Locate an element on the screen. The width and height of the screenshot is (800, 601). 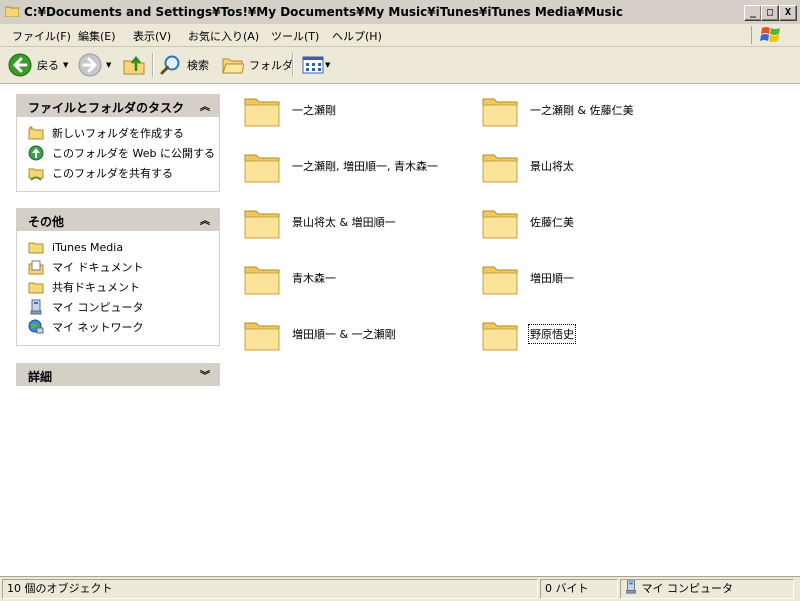
panel-title: その他 is located at coordinates (46, 222).